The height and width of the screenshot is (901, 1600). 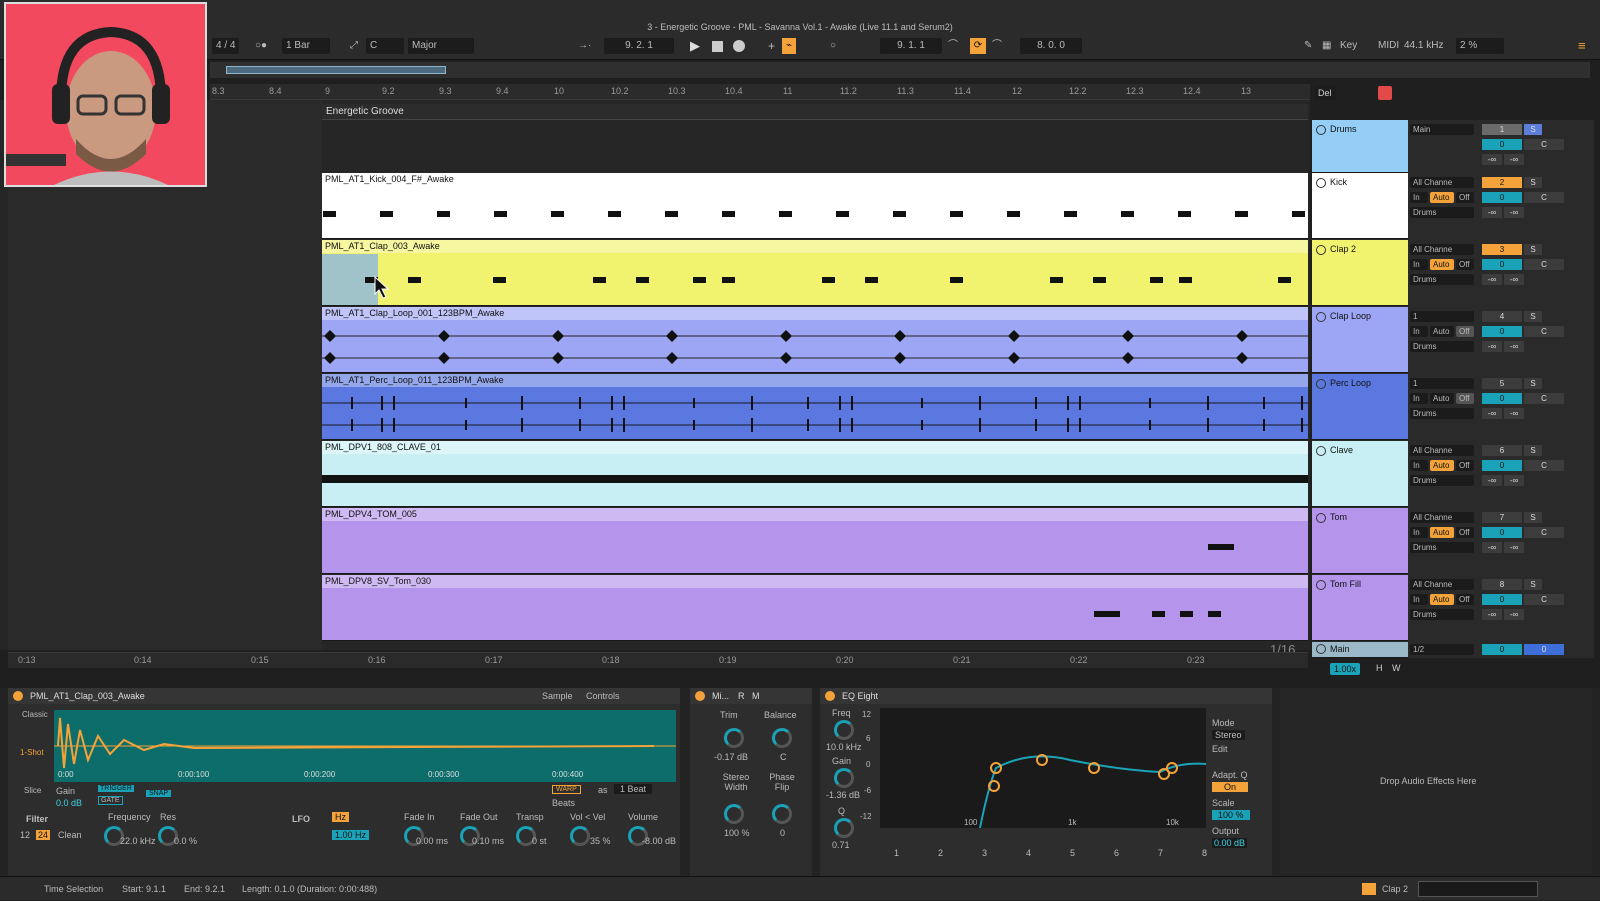 I want to click on tab-sample: Sample, so click(x=557, y=696).